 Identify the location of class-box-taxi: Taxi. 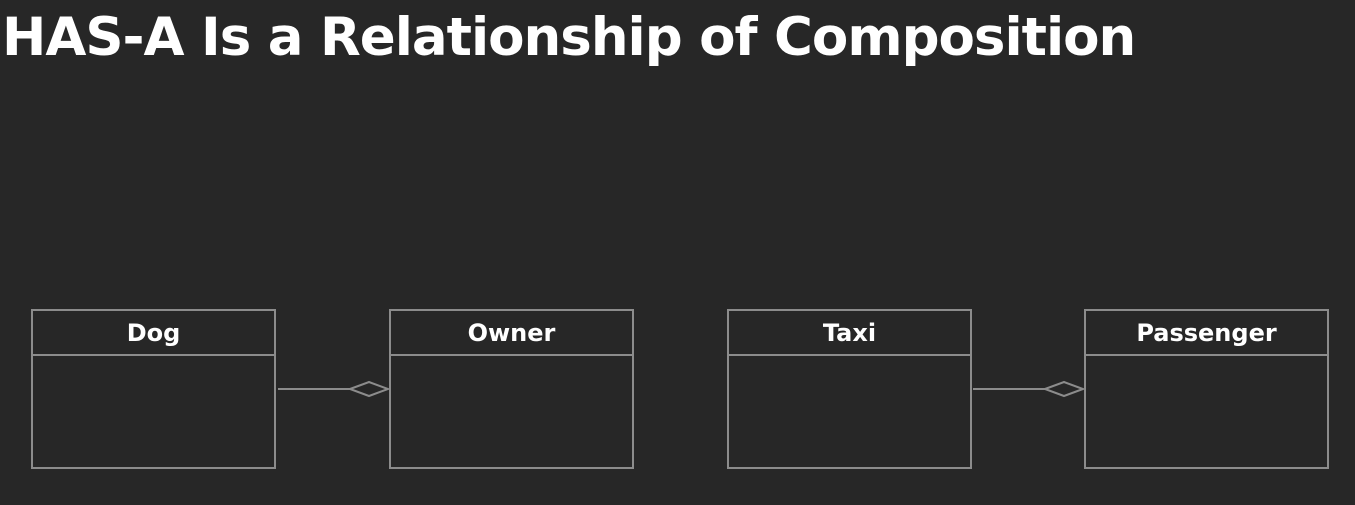
(849, 389).